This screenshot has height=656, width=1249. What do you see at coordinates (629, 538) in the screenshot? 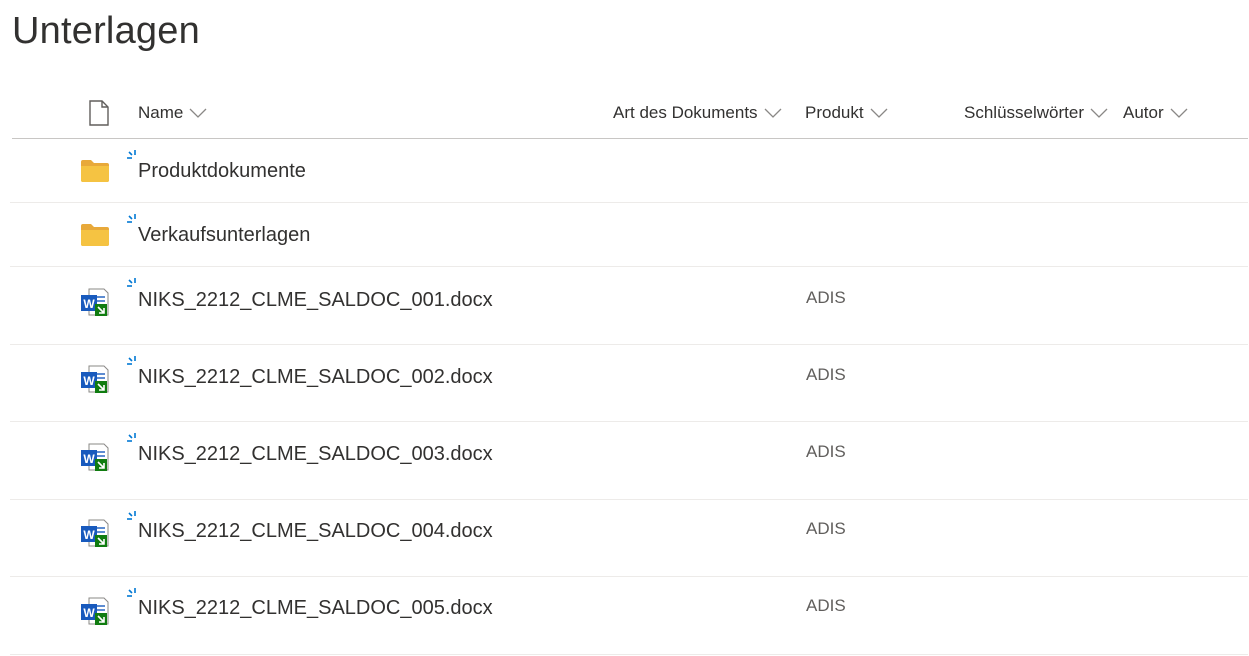
I see `list-item: W NIKS_2212_CLME_SALDOC_004.docx ADIS` at bounding box center [629, 538].